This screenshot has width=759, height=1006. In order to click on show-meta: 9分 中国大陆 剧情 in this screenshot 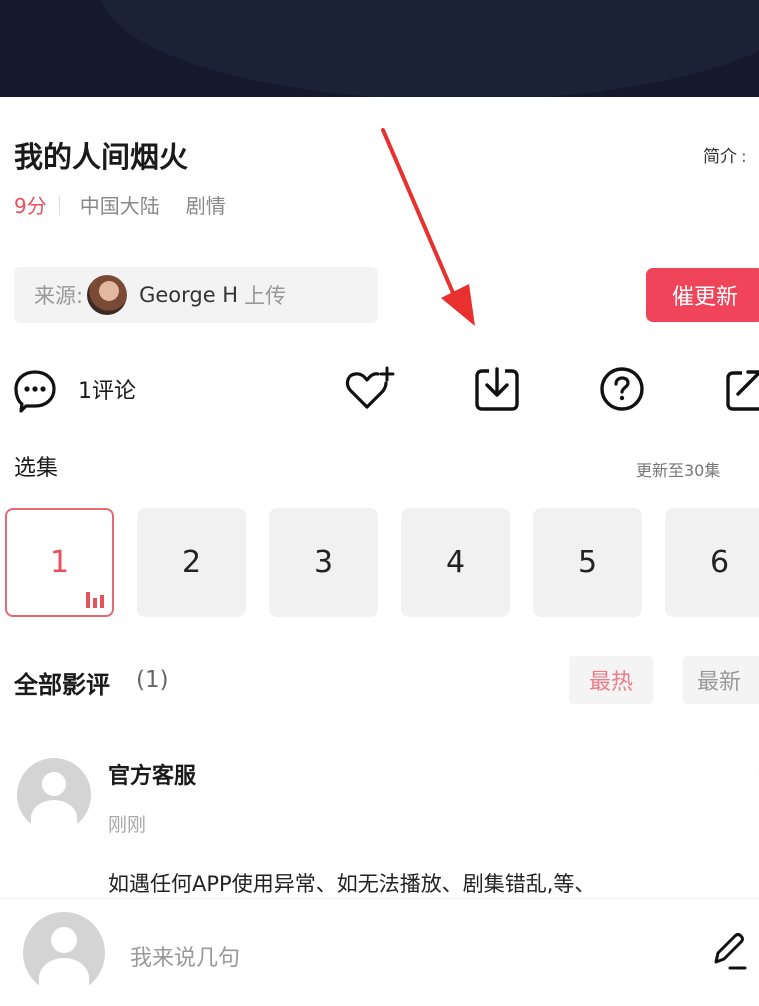, I will do `click(120, 204)`.